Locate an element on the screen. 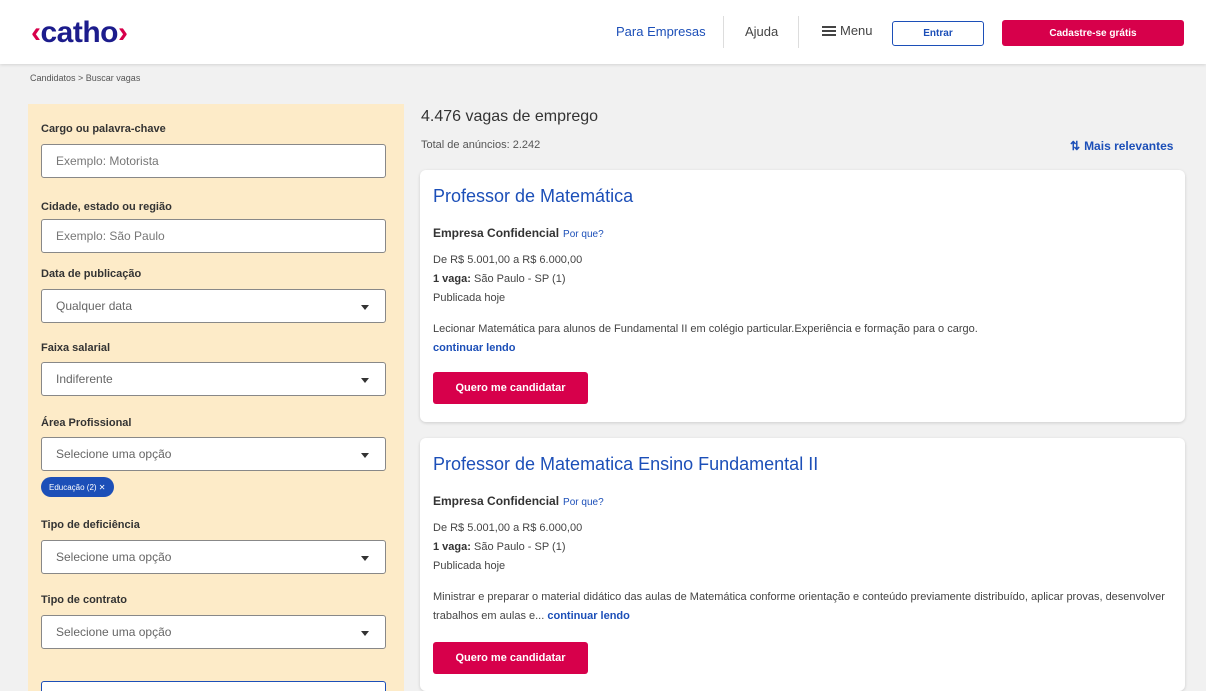 The height and width of the screenshot is (691, 1206). area-select: Selecione uma opção is located at coordinates (213, 454).